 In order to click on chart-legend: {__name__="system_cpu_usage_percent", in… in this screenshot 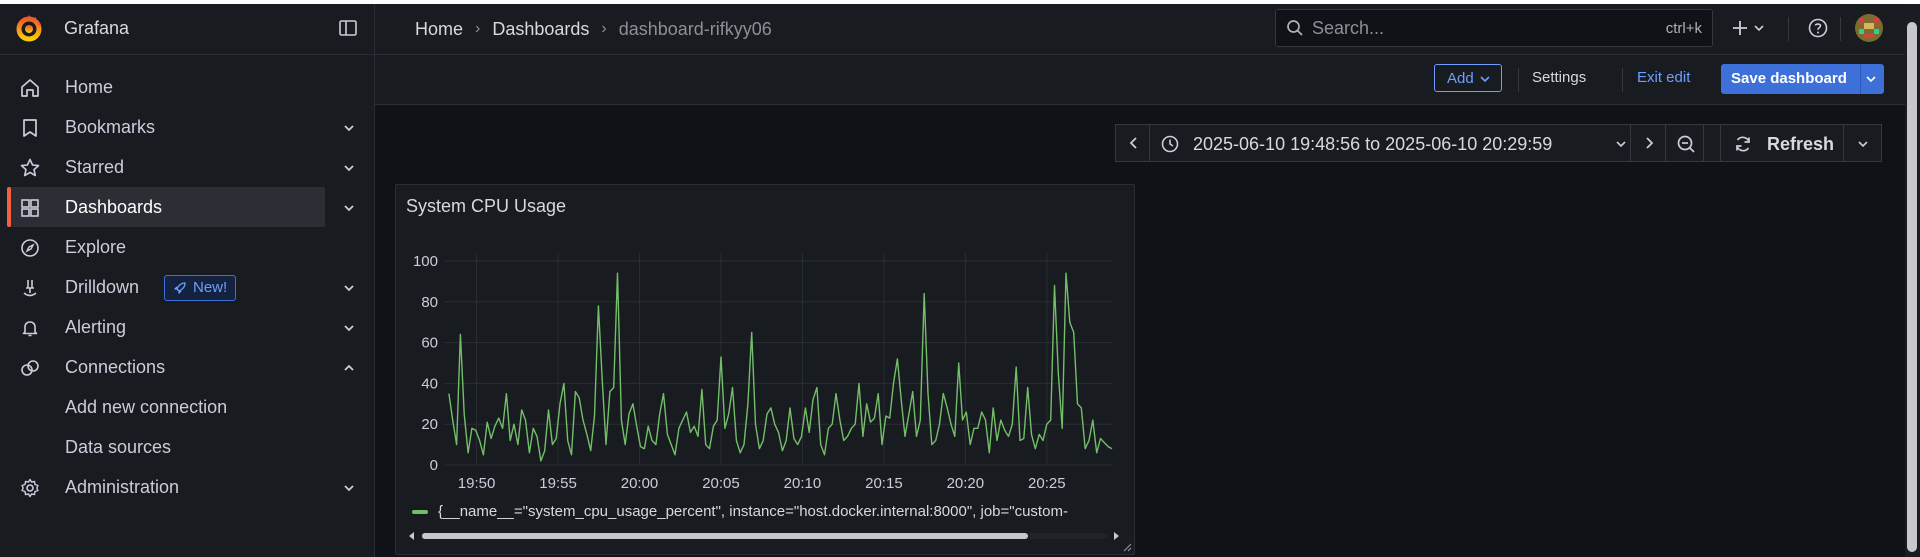, I will do `click(767, 513)`.